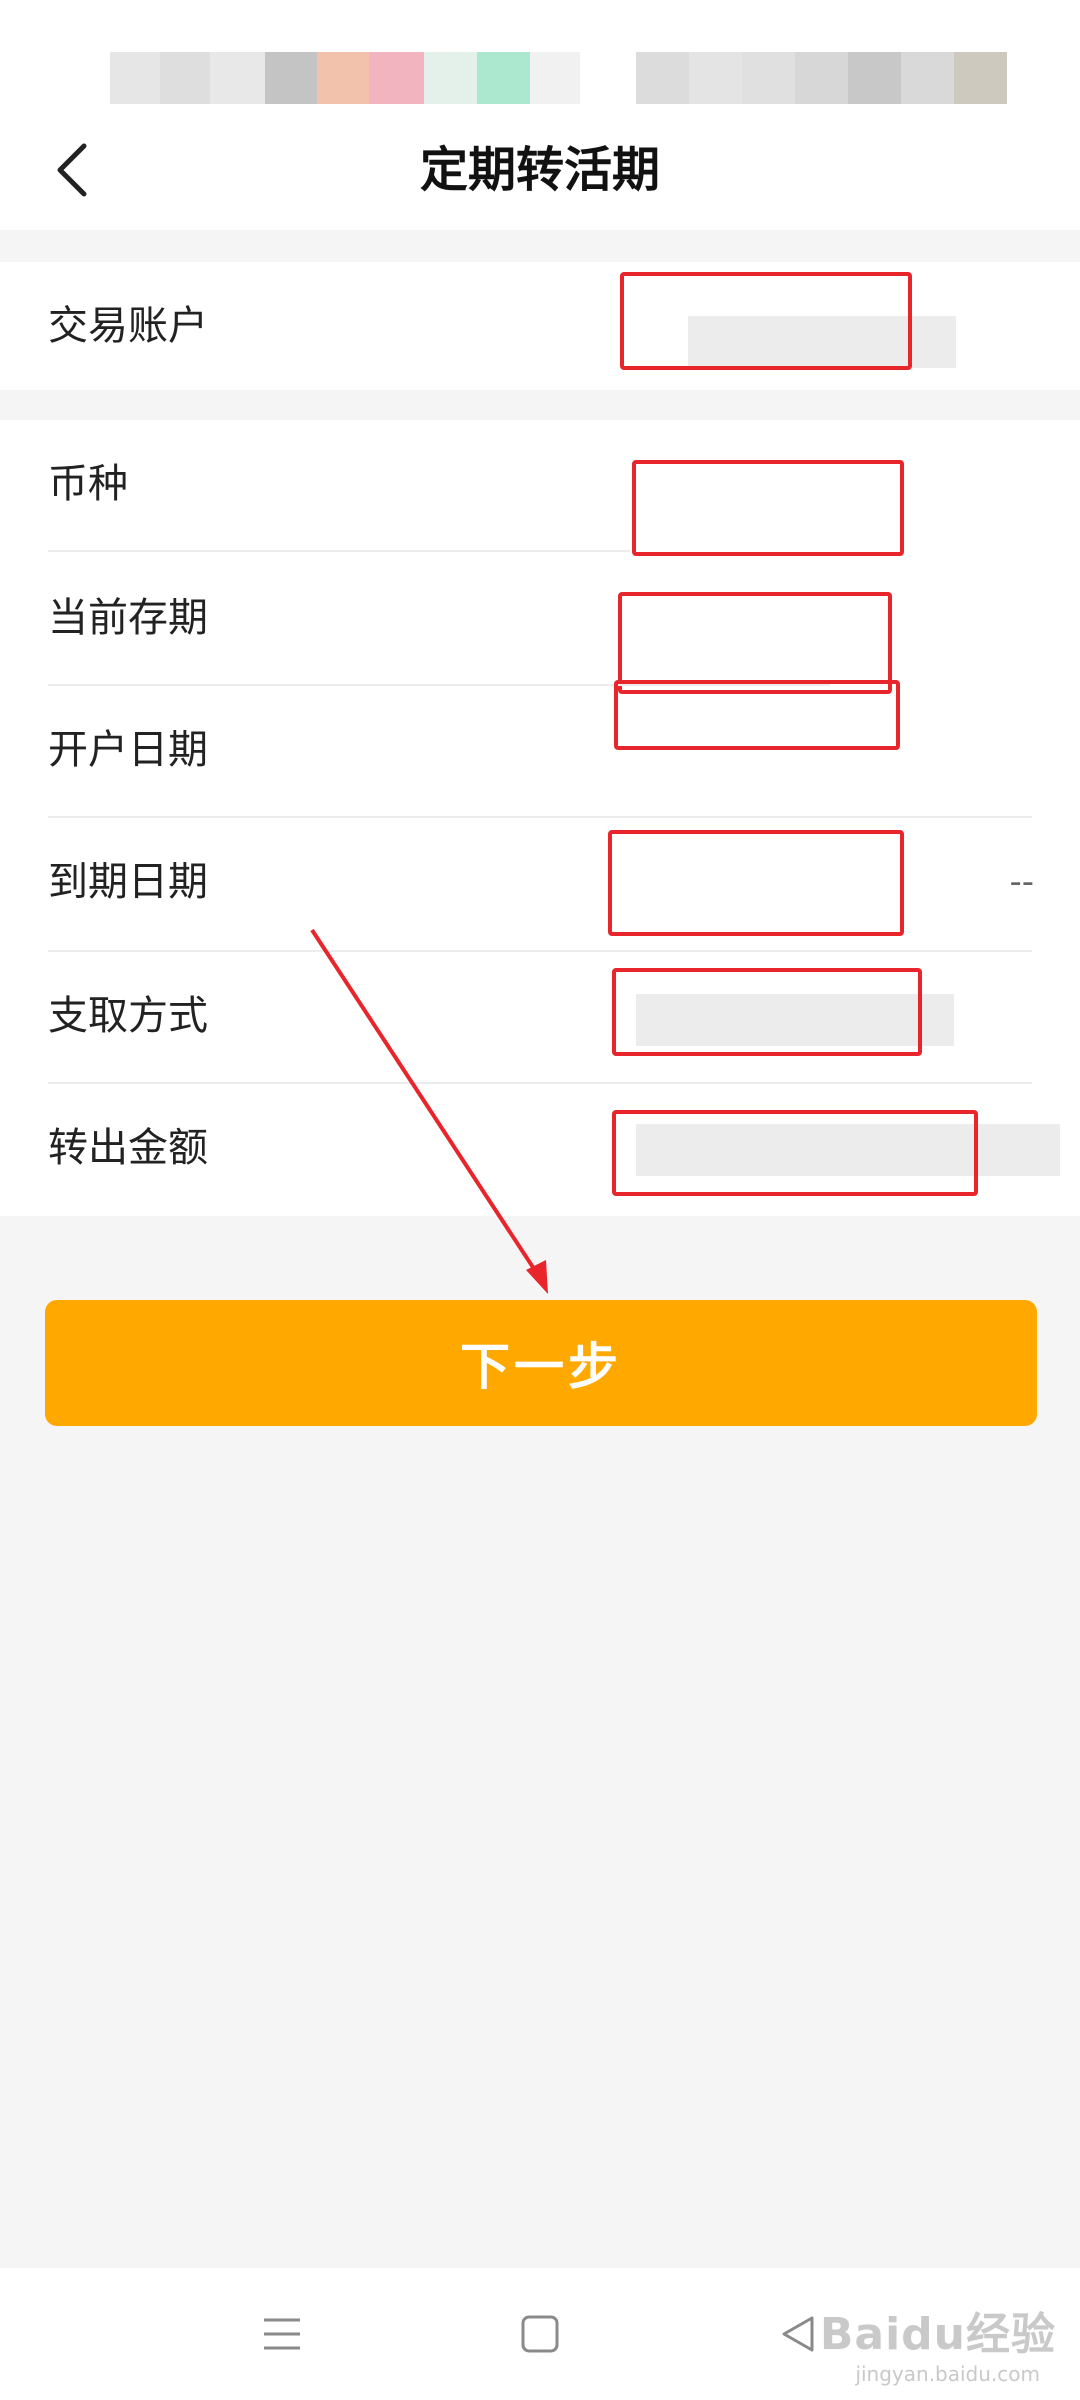  What do you see at coordinates (128, 618) in the screenshot?
I see `term-label: 当前存期` at bounding box center [128, 618].